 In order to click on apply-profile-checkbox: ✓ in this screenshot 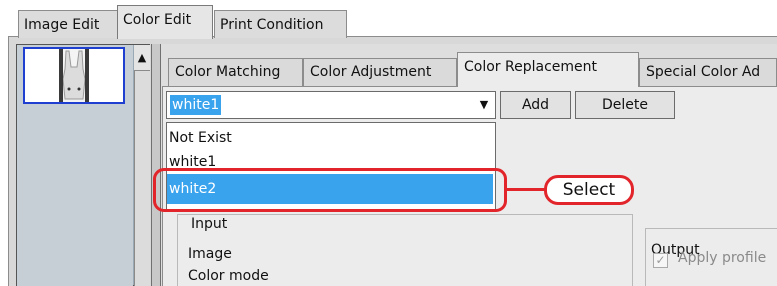, I will do `click(660, 260)`.